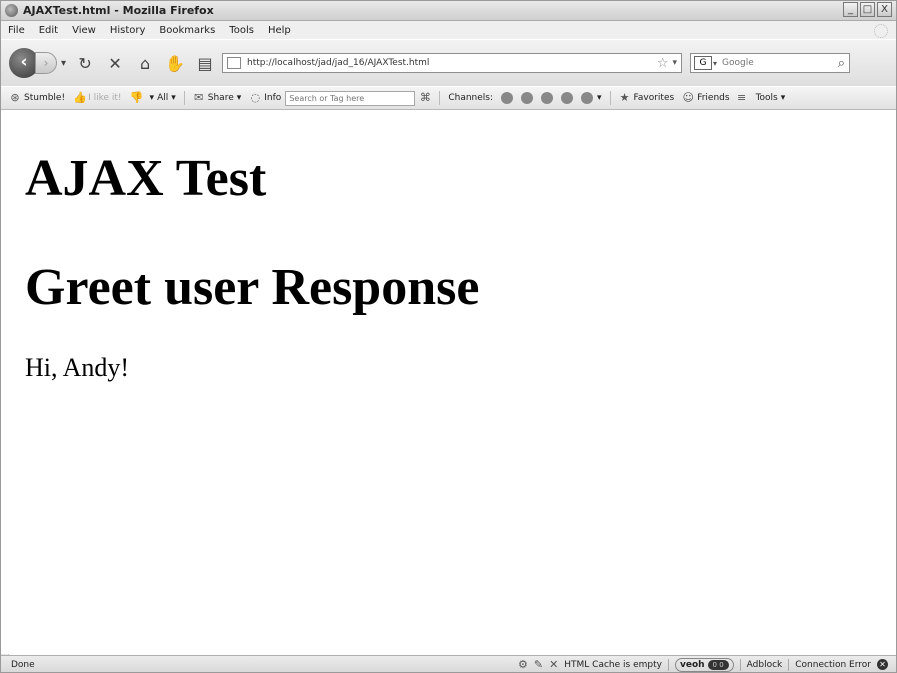  I want to click on site-favicon-icon, so click(234, 63).